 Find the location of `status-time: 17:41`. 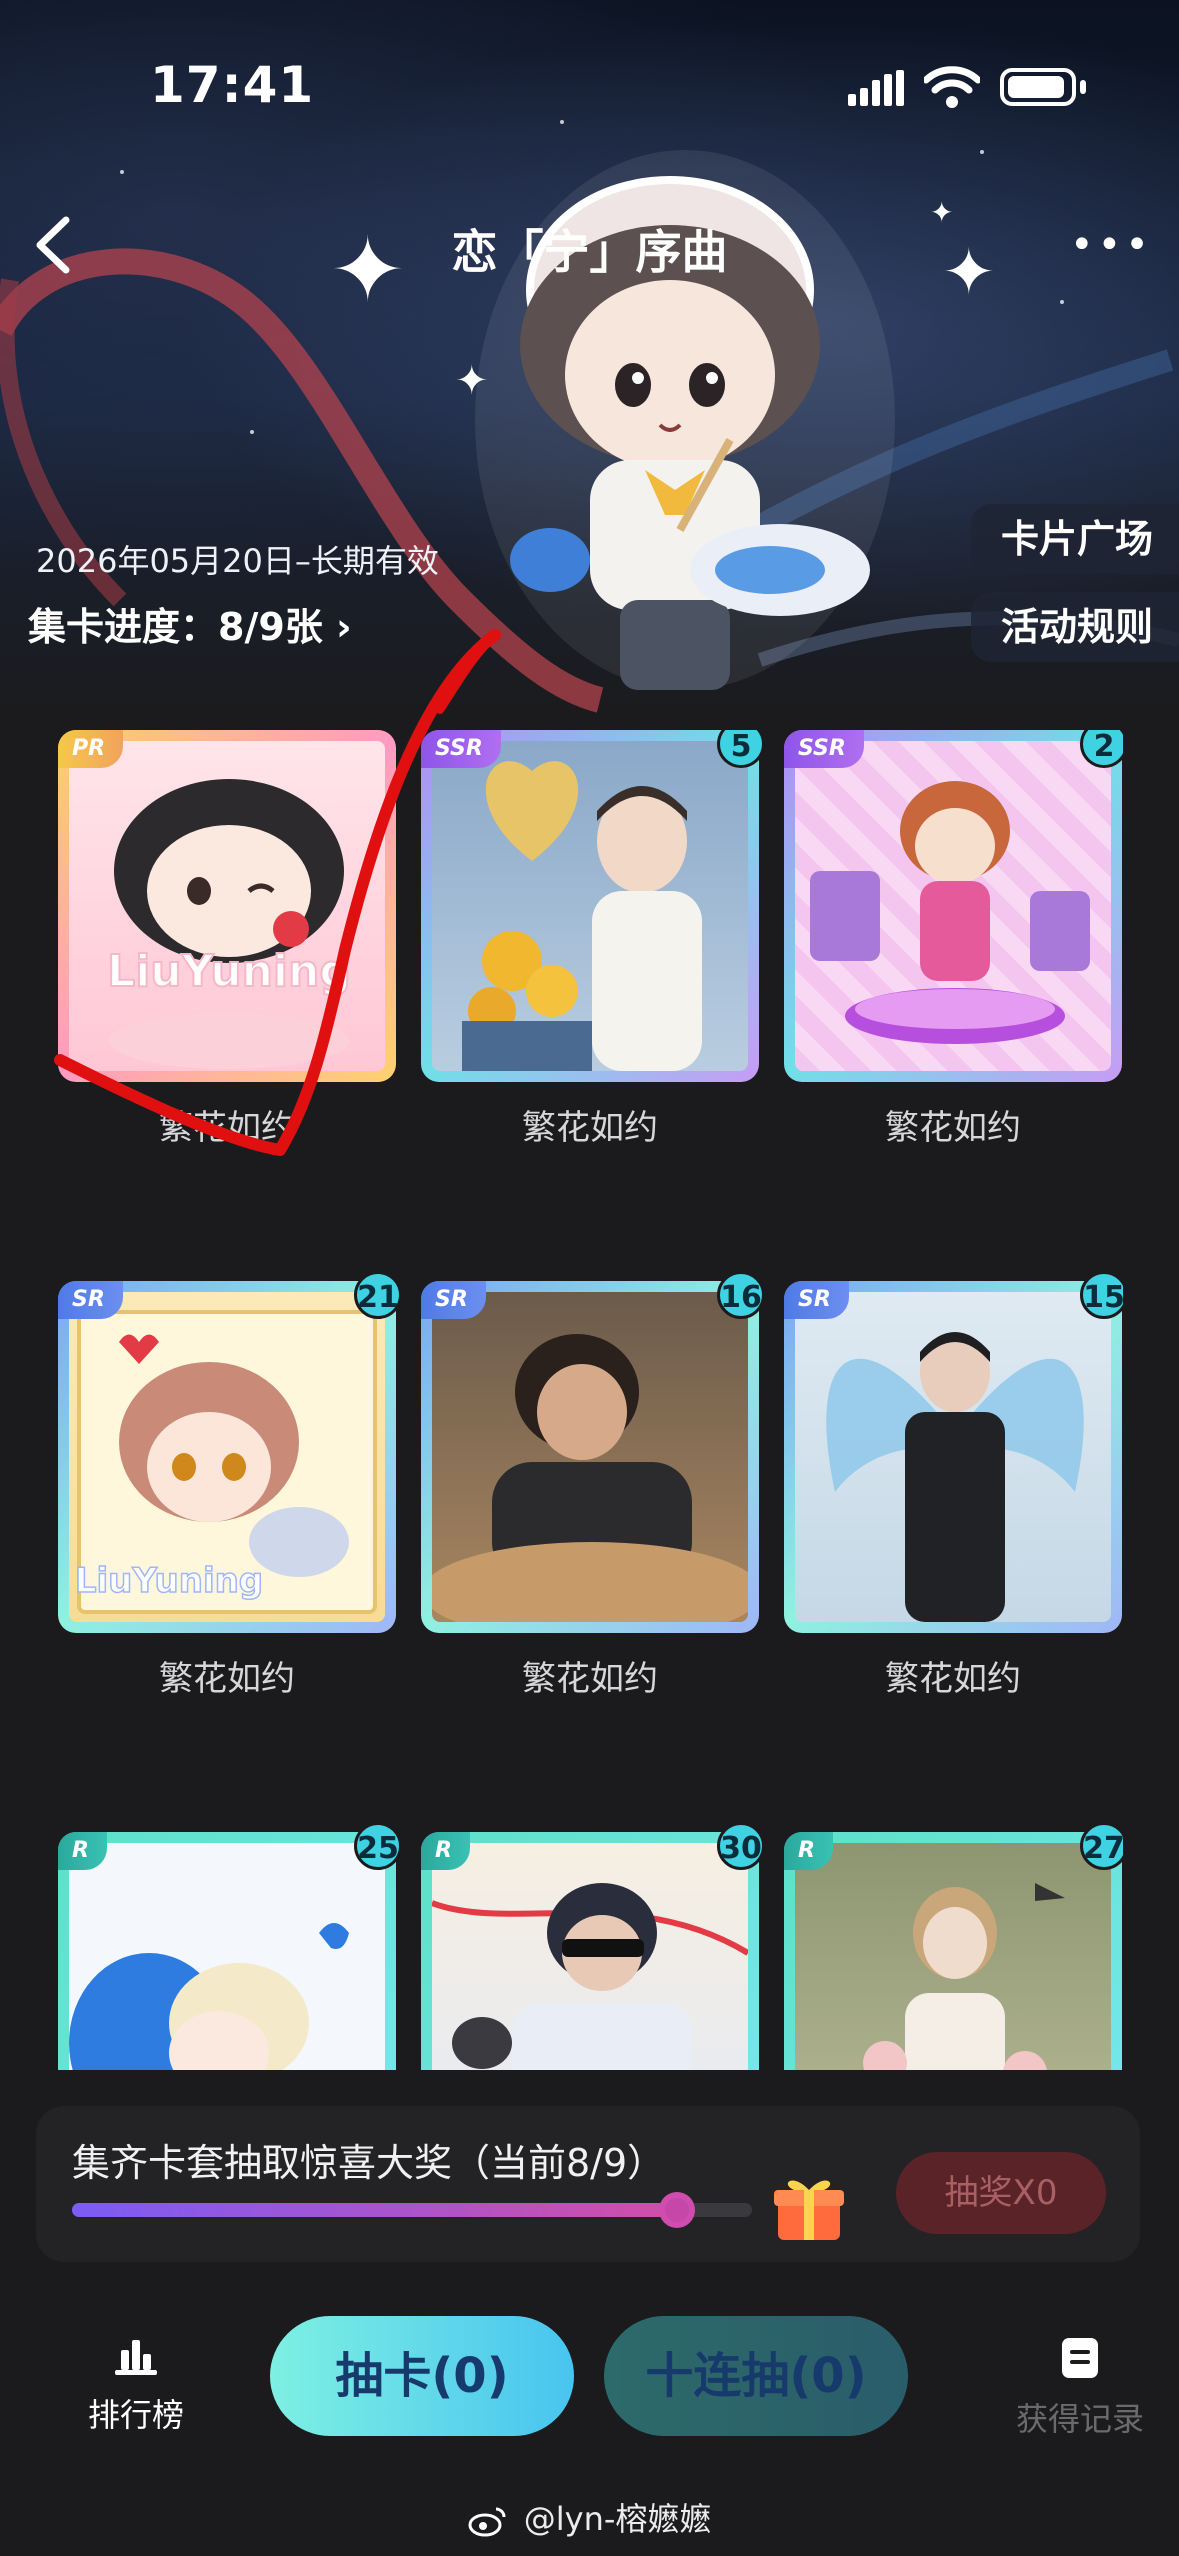

status-time: 17:41 is located at coordinates (232, 85).